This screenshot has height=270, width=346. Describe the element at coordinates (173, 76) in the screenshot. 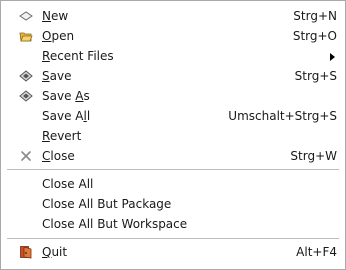

I see `menu-item-save: Save Strg+S` at that location.